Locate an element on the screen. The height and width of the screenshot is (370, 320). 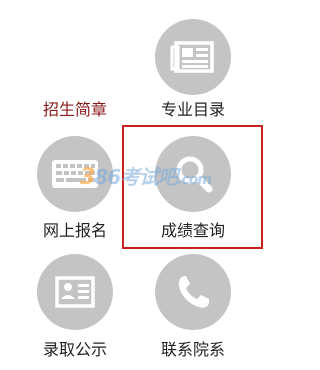
tile-label-contact: 联系院系 is located at coordinates (192, 349).